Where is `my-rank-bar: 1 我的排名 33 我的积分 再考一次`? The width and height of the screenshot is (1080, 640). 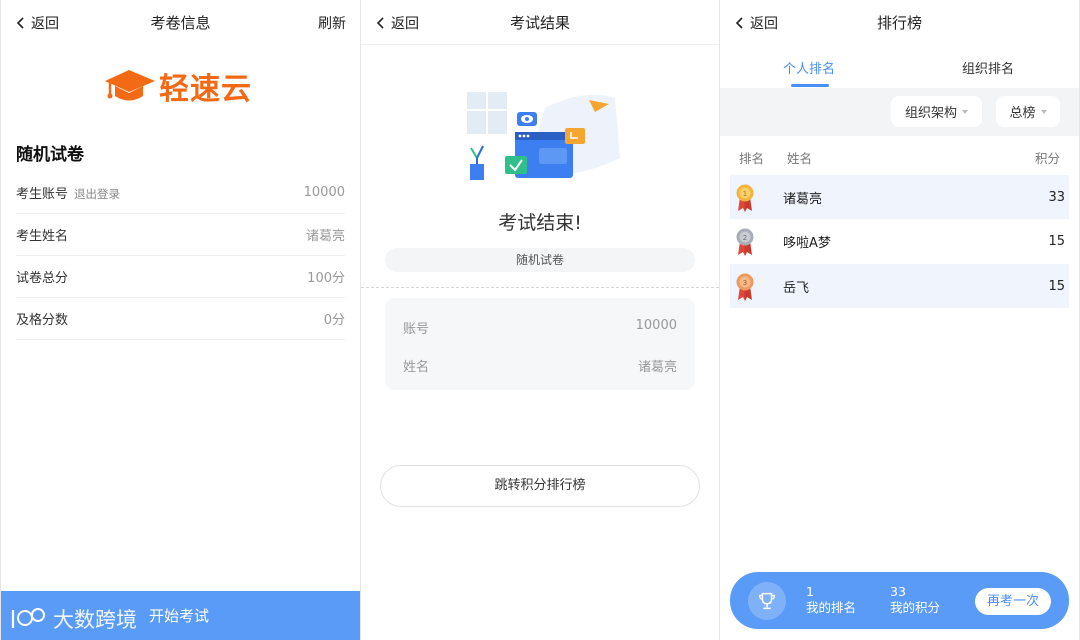 my-rank-bar: 1 我的排名 33 我的积分 再考一次 is located at coordinates (899, 600).